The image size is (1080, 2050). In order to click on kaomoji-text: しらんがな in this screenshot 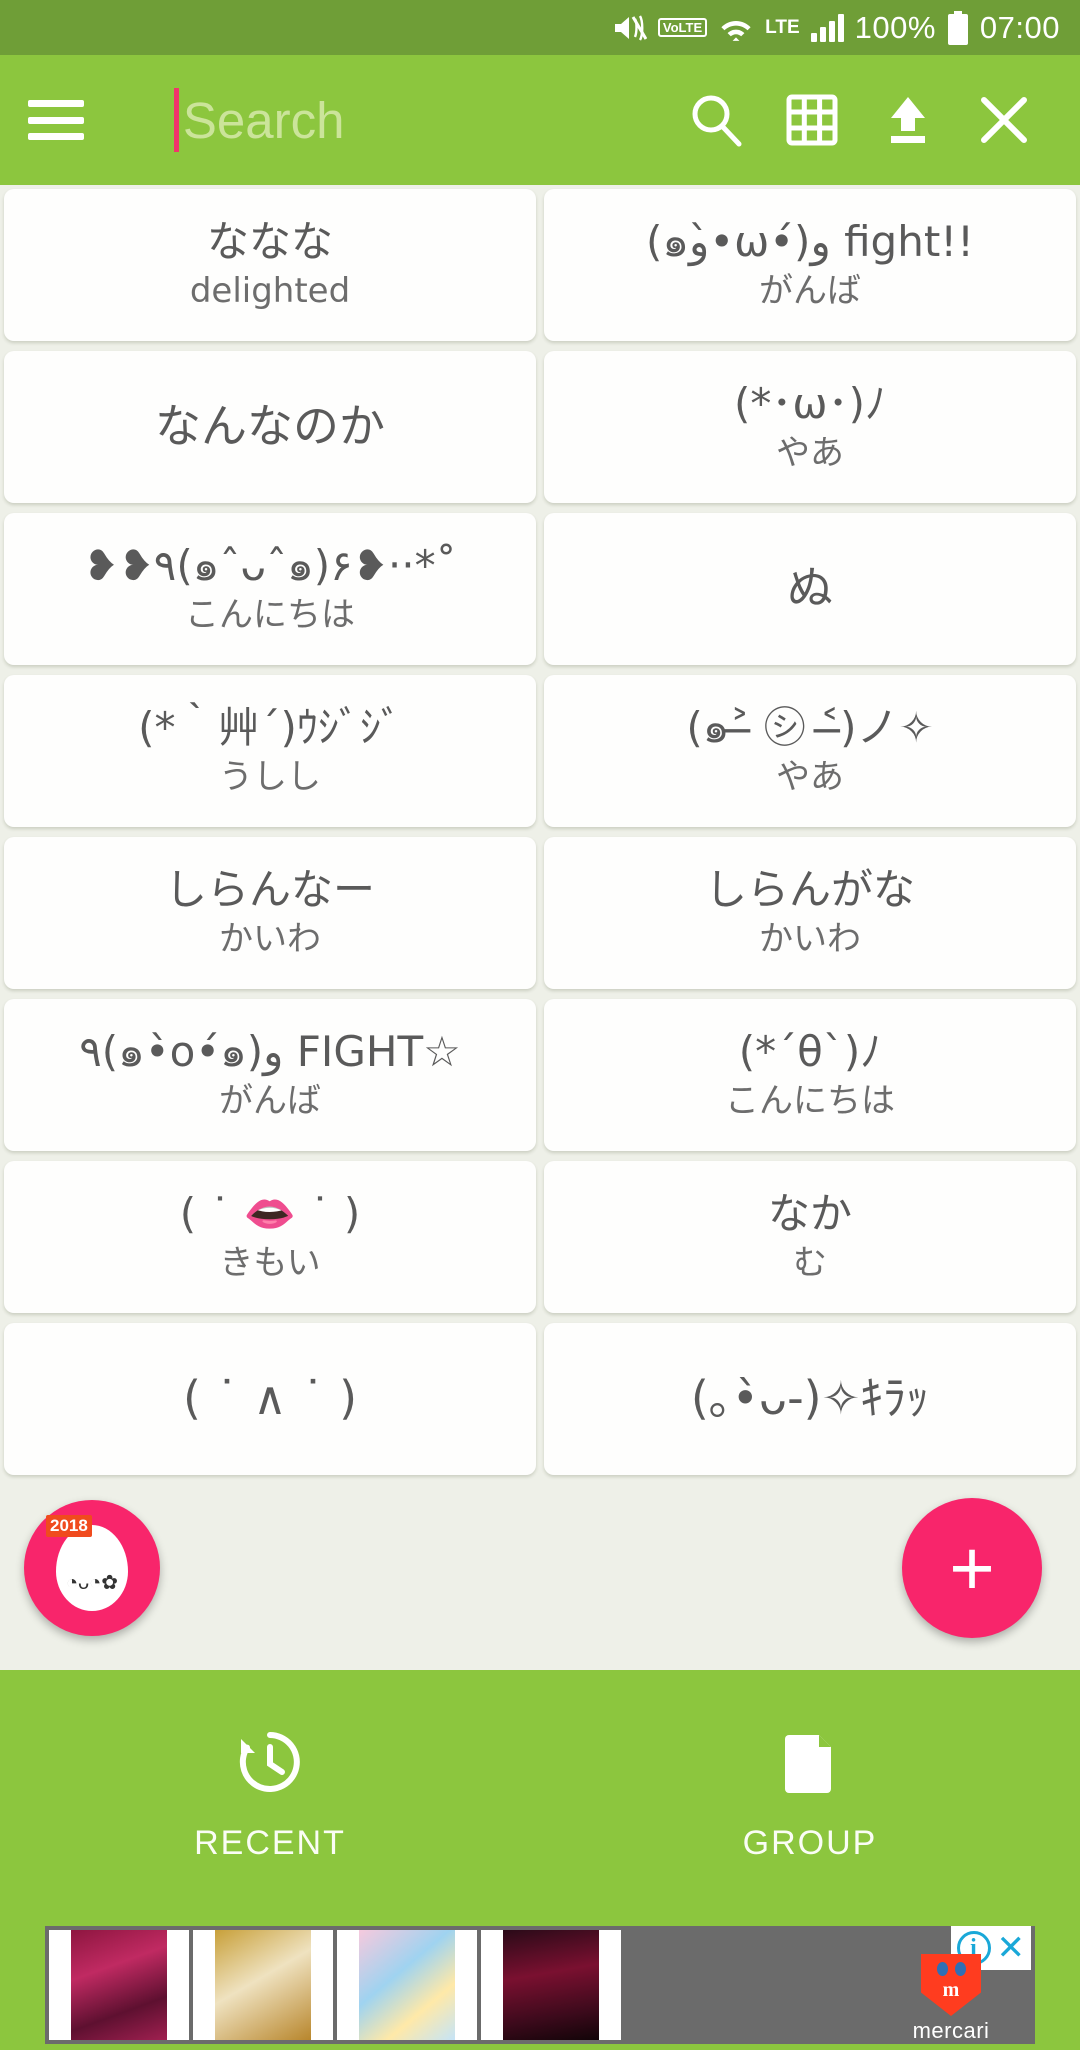, I will do `click(809, 890)`.